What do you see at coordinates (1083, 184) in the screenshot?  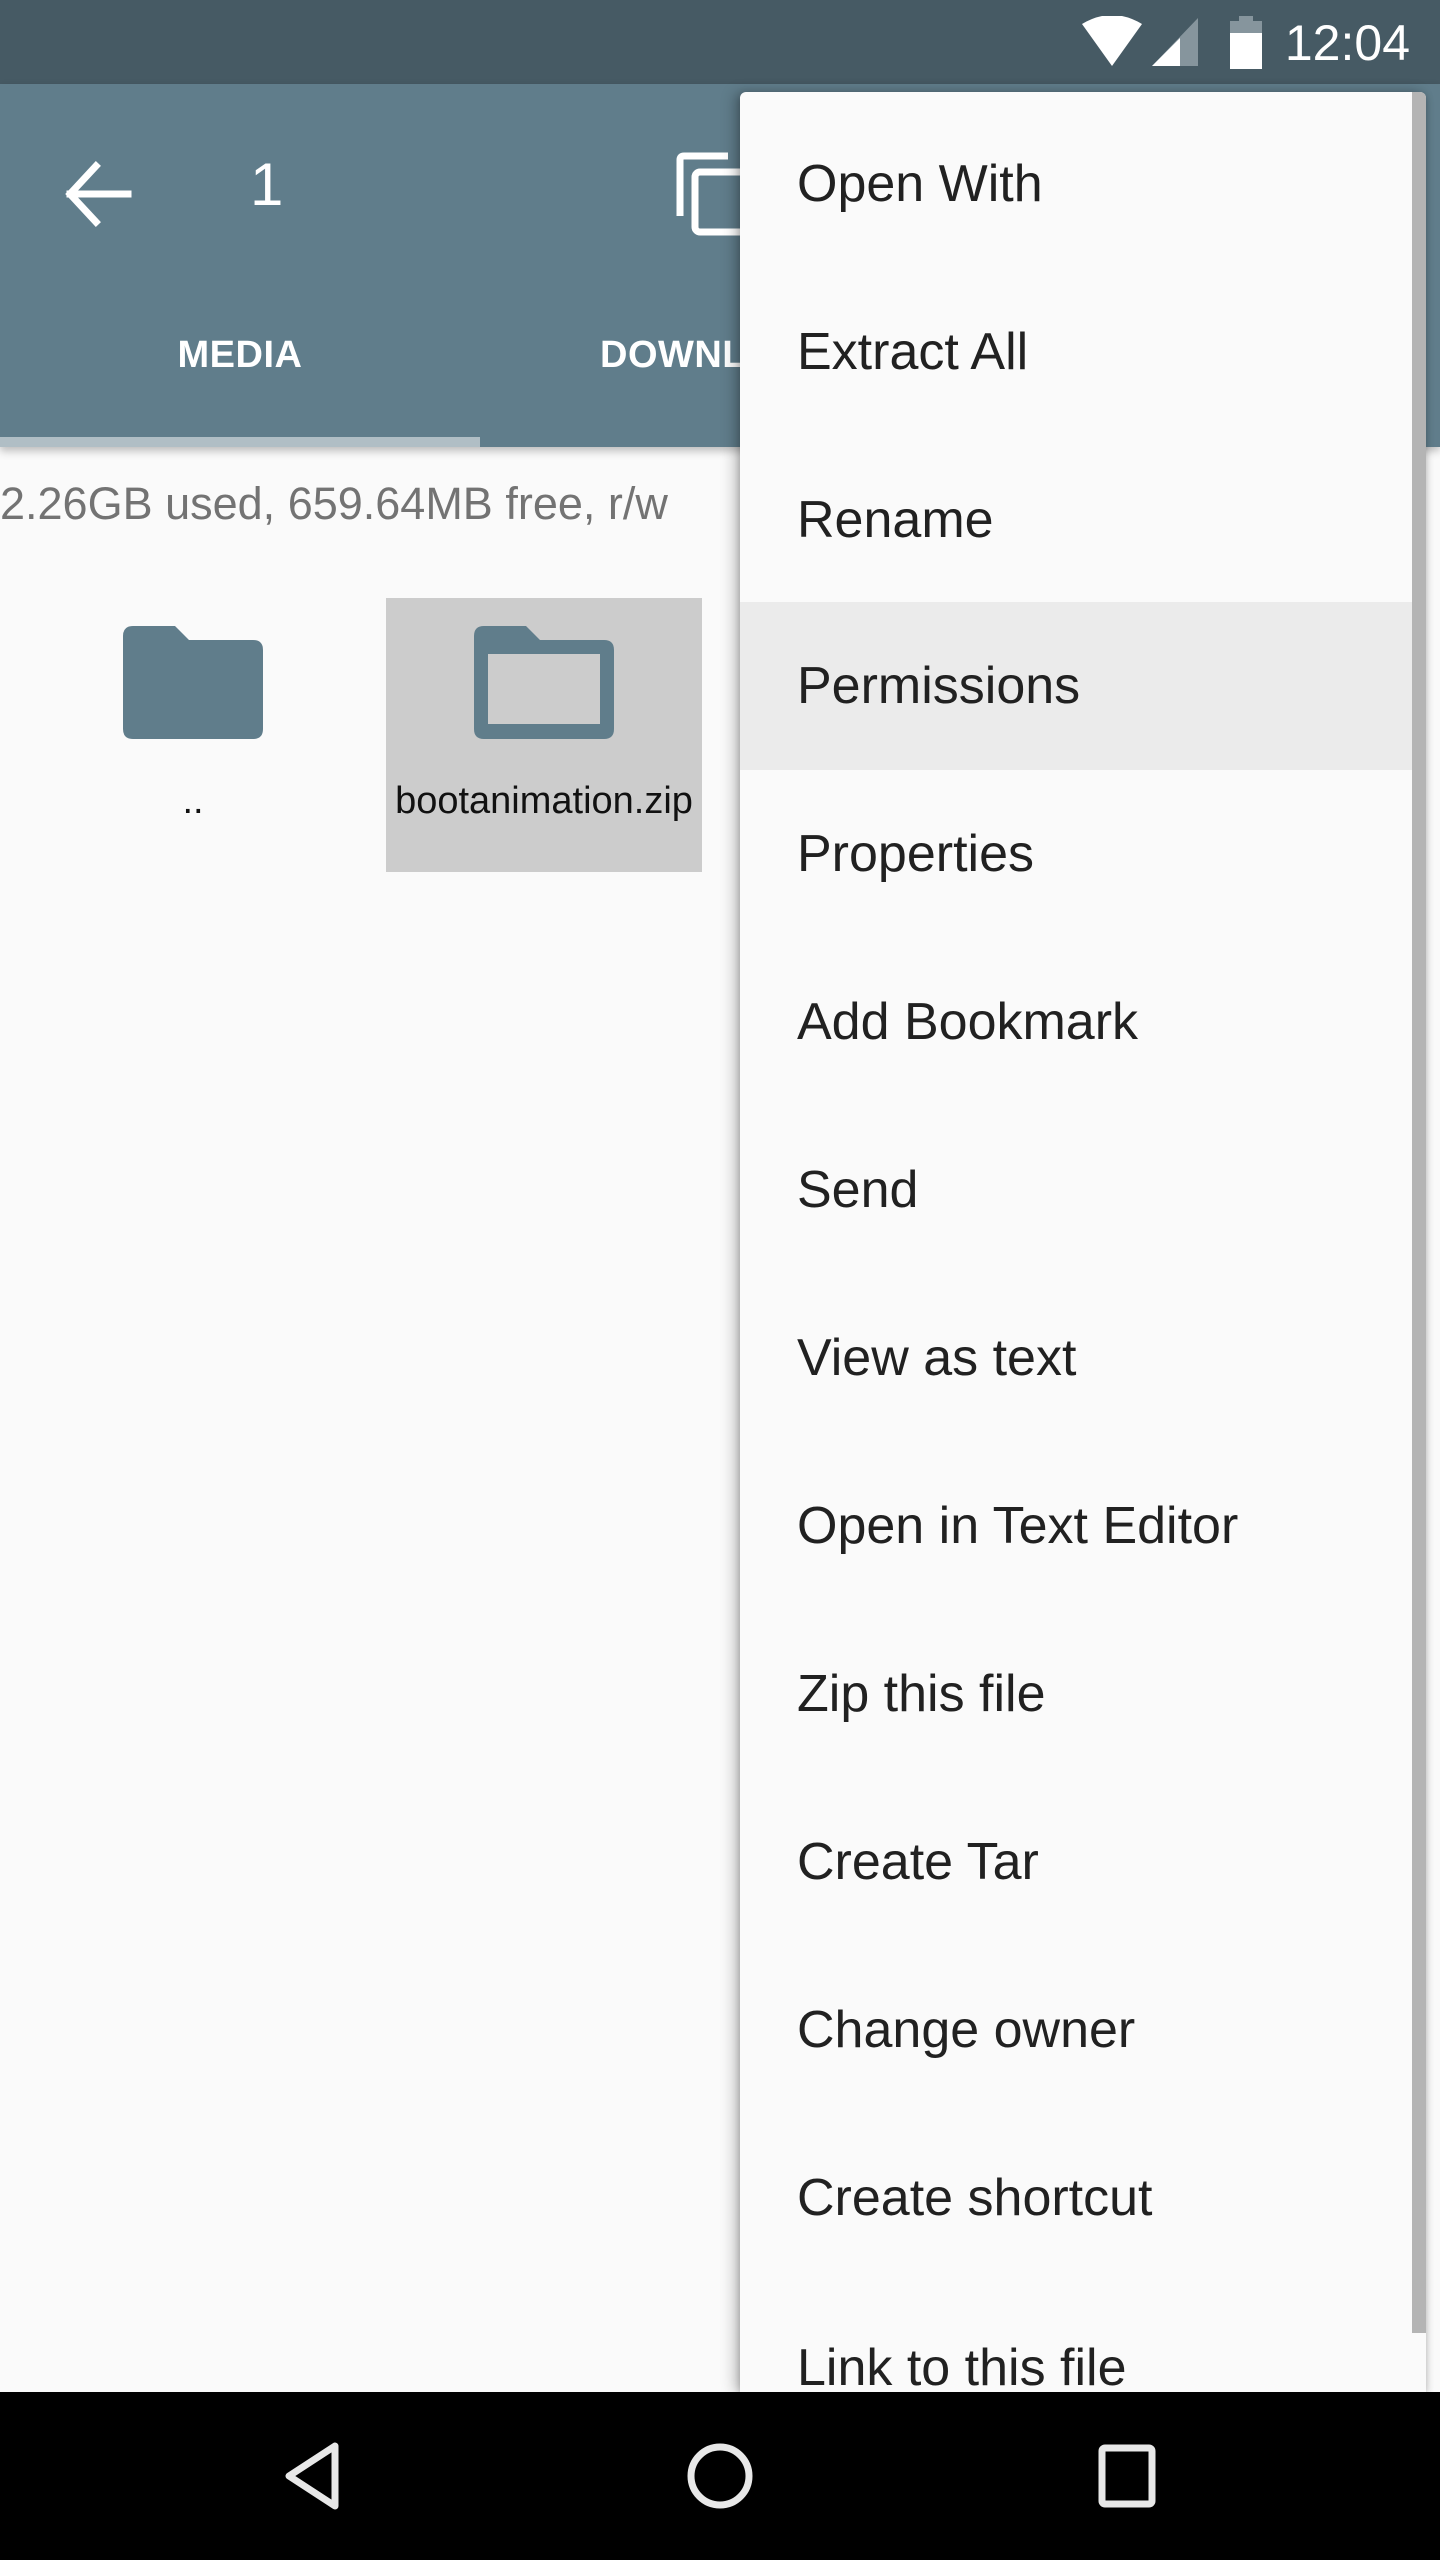 I see `menu-item-open-with: Open With` at bounding box center [1083, 184].